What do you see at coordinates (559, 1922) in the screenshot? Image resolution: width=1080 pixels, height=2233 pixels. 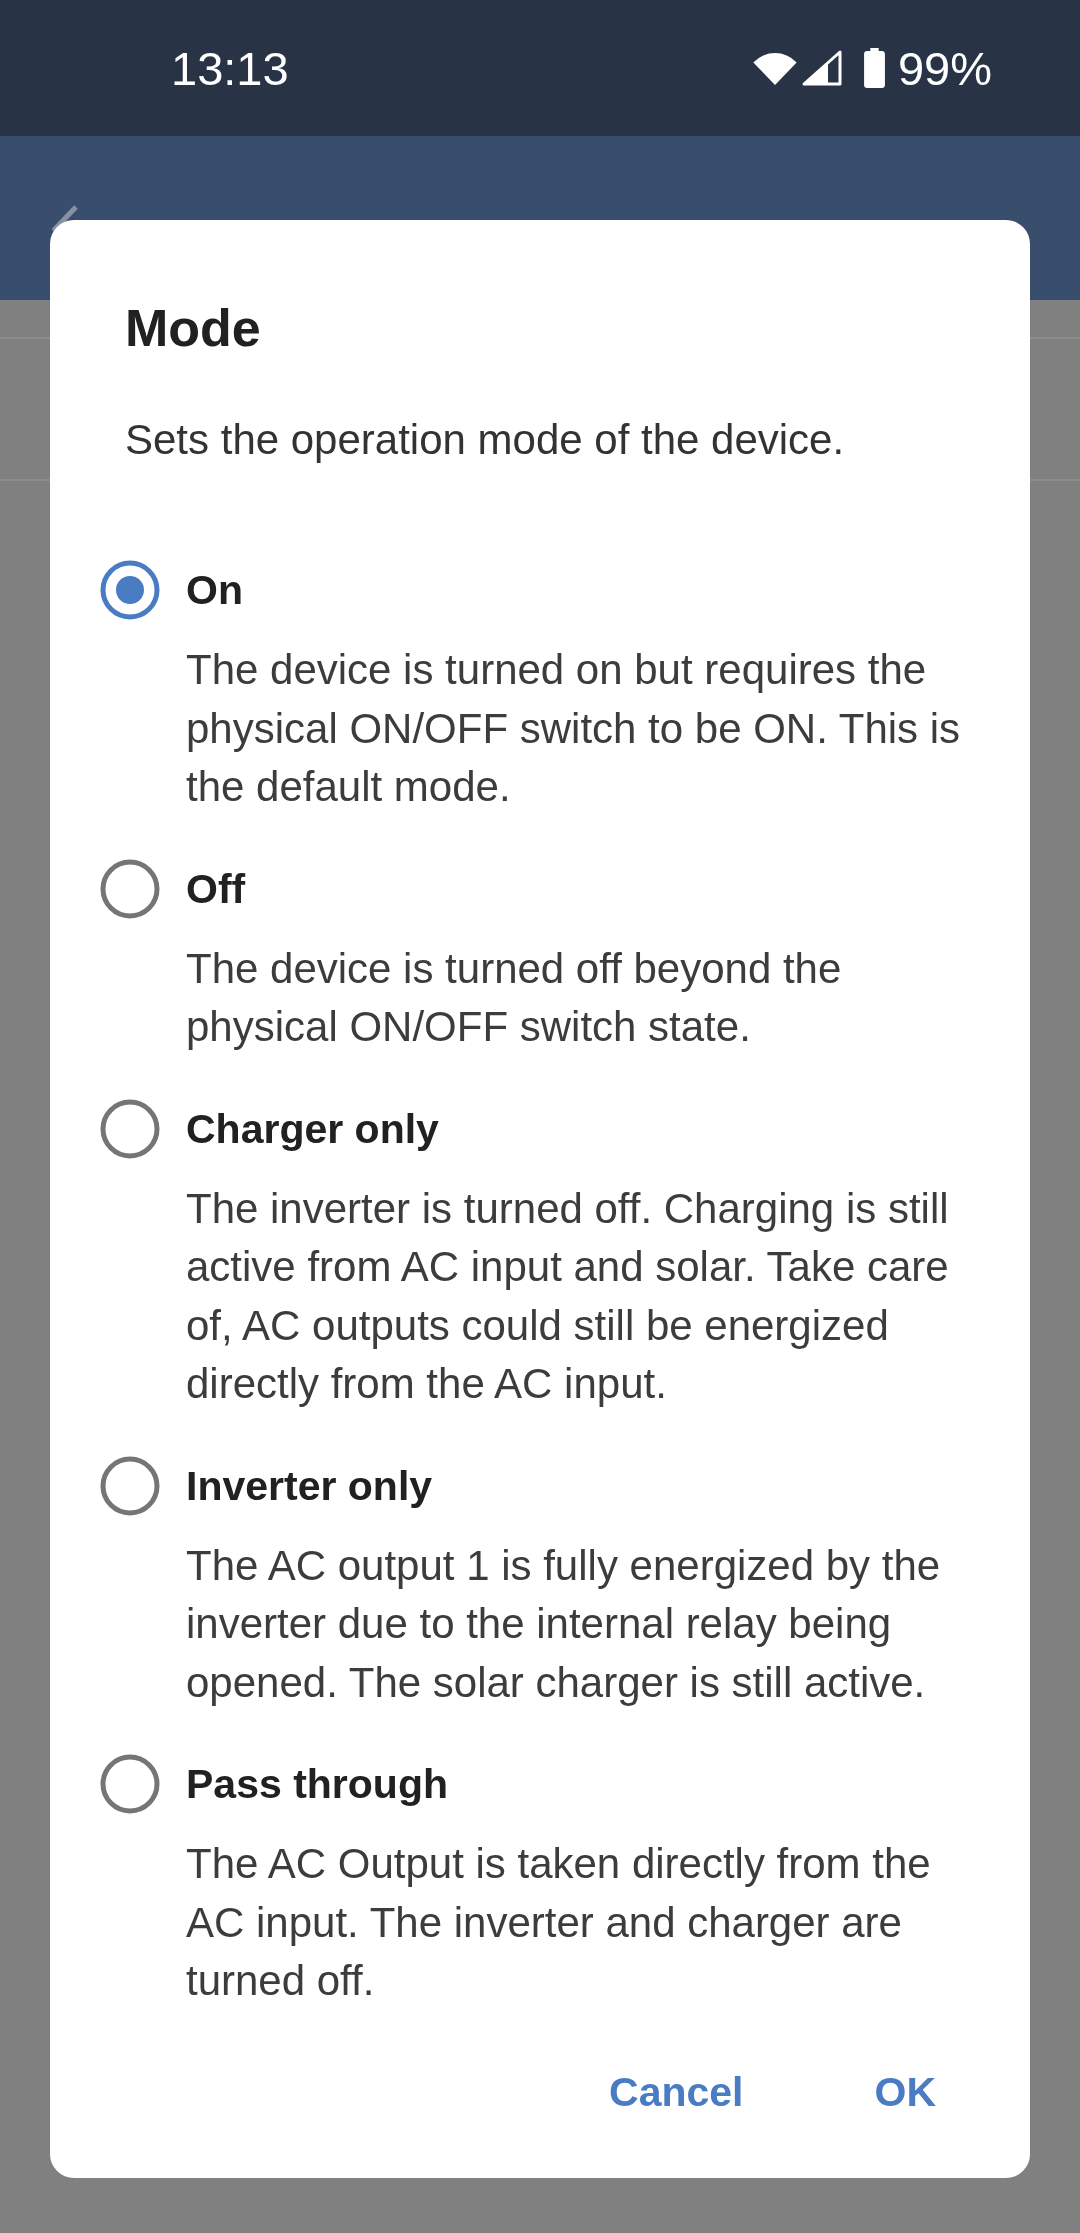 I see `option-description: The AC Output is taken directly from the AC input. The inverter and charger are turned off.` at bounding box center [559, 1922].